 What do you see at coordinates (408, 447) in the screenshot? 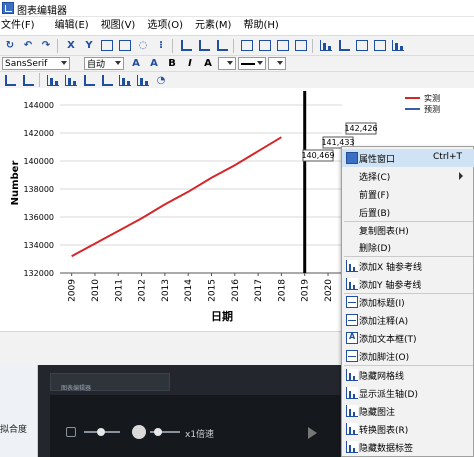
I see `menu-item-hide-data-labels: 隐藏数据标签` at bounding box center [408, 447].